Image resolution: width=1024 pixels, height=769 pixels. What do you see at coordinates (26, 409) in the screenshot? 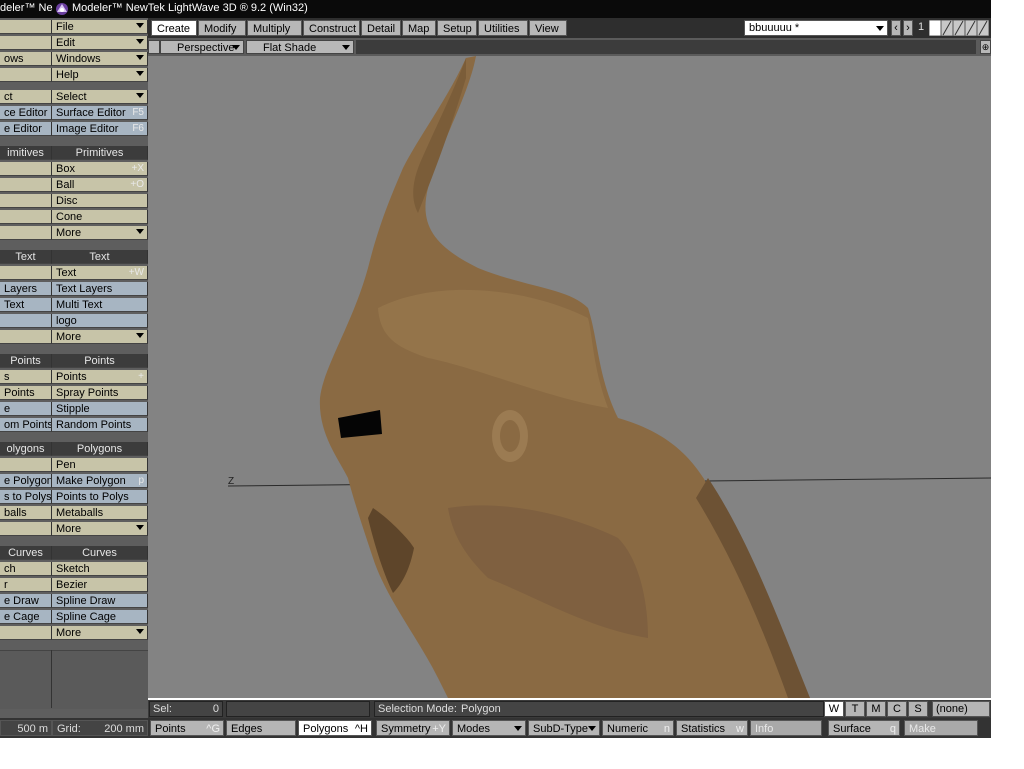
I see `tool-button-e: e` at bounding box center [26, 409].